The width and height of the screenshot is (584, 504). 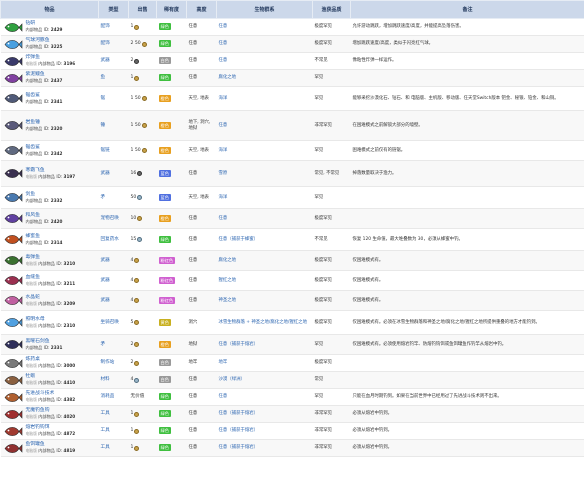 What do you see at coordinates (171, 173) in the screenshot?
I see `rarity-cell: 蓝色` at bounding box center [171, 173].